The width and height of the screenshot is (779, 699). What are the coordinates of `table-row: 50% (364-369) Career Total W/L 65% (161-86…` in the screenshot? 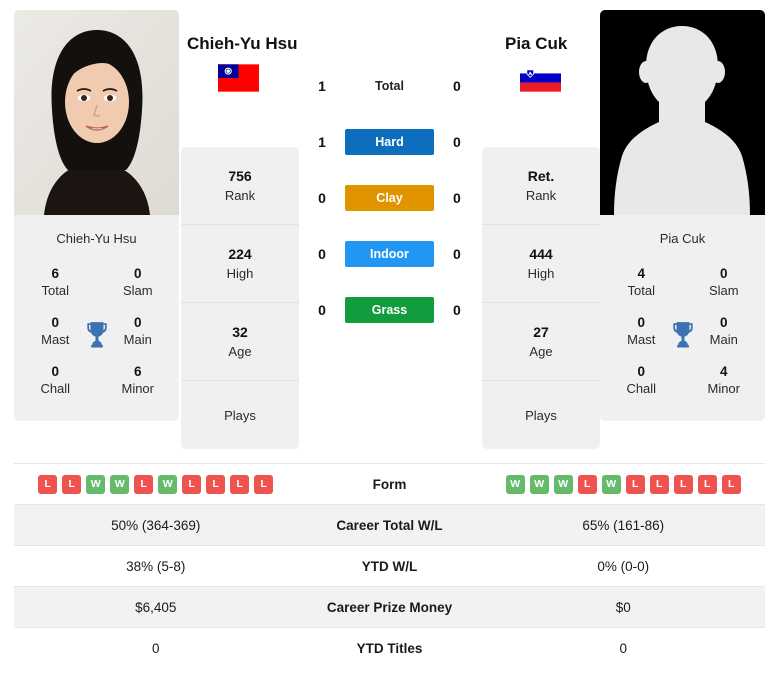 It's located at (389, 525).